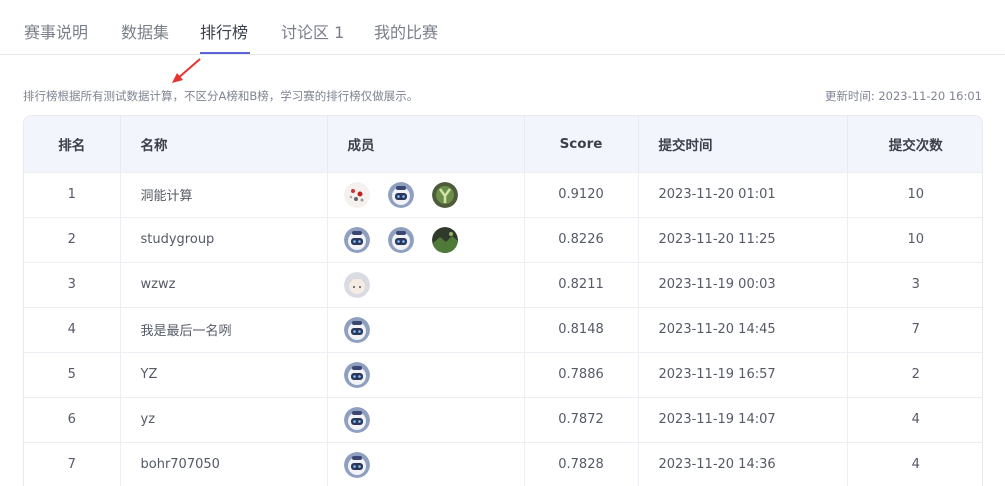 This screenshot has width=1005, height=486. What do you see at coordinates (914, 144) in the screenshot?
I see `header-submit-count: 提交次数` at bounding box center [914, 144].